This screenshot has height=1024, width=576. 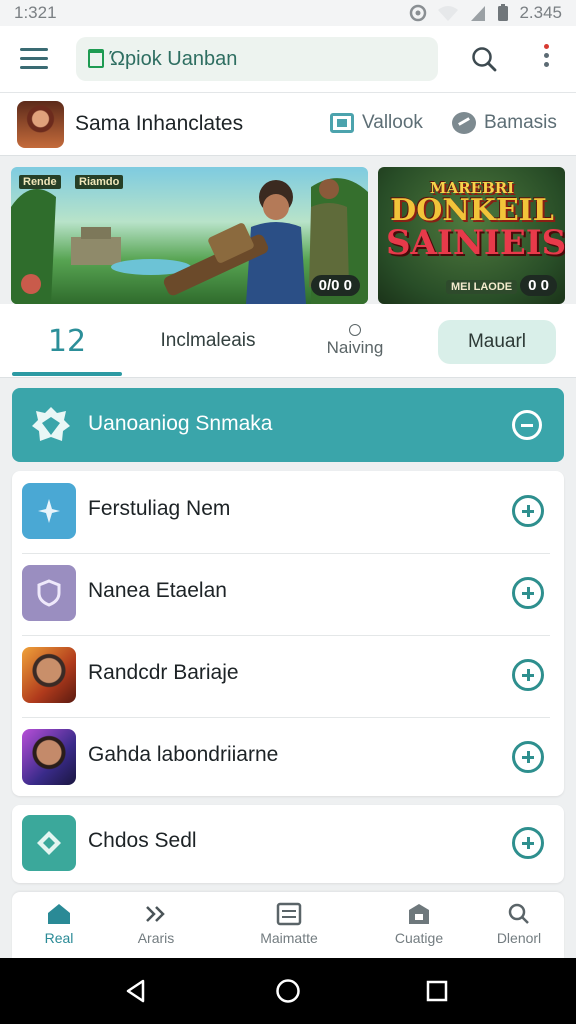 I want to click on status-icons: 2.345, so click(x=485, y=13).